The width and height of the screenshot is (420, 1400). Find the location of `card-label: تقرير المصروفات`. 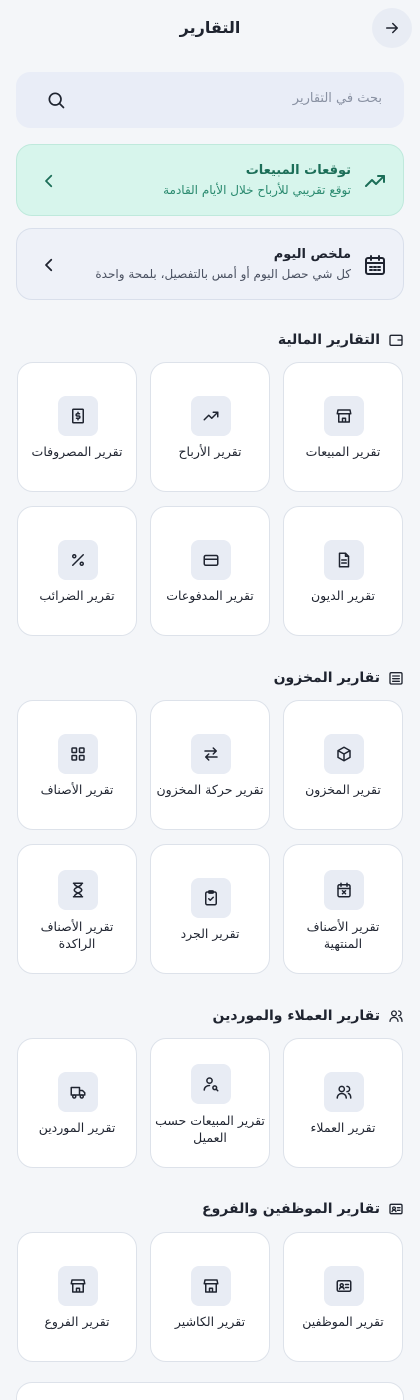

card-label: تقرير المصروفات is located at coordinates (77, 451).